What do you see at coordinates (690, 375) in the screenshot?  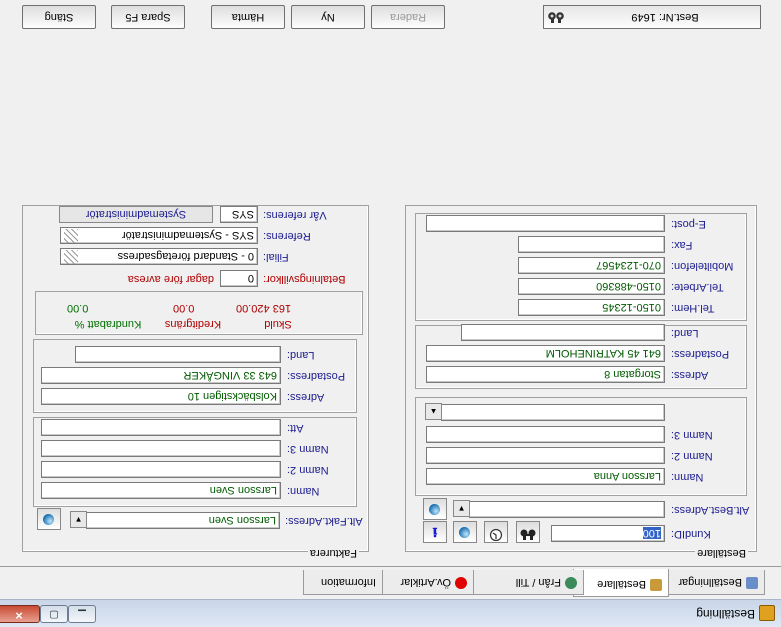 I see `orderer-address-label: Adress:` at bounding box center [690, 375].